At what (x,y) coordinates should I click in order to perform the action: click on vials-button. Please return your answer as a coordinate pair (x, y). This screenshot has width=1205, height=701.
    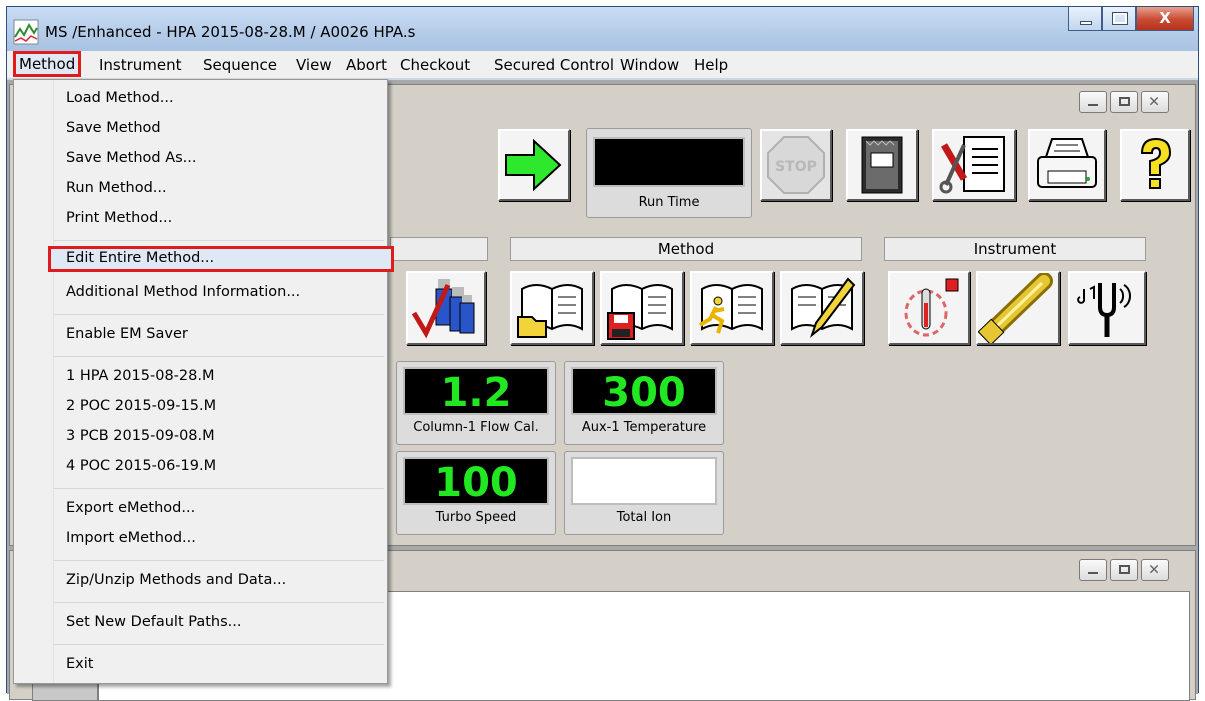
    Looking at the image, I should click on (446, 308).